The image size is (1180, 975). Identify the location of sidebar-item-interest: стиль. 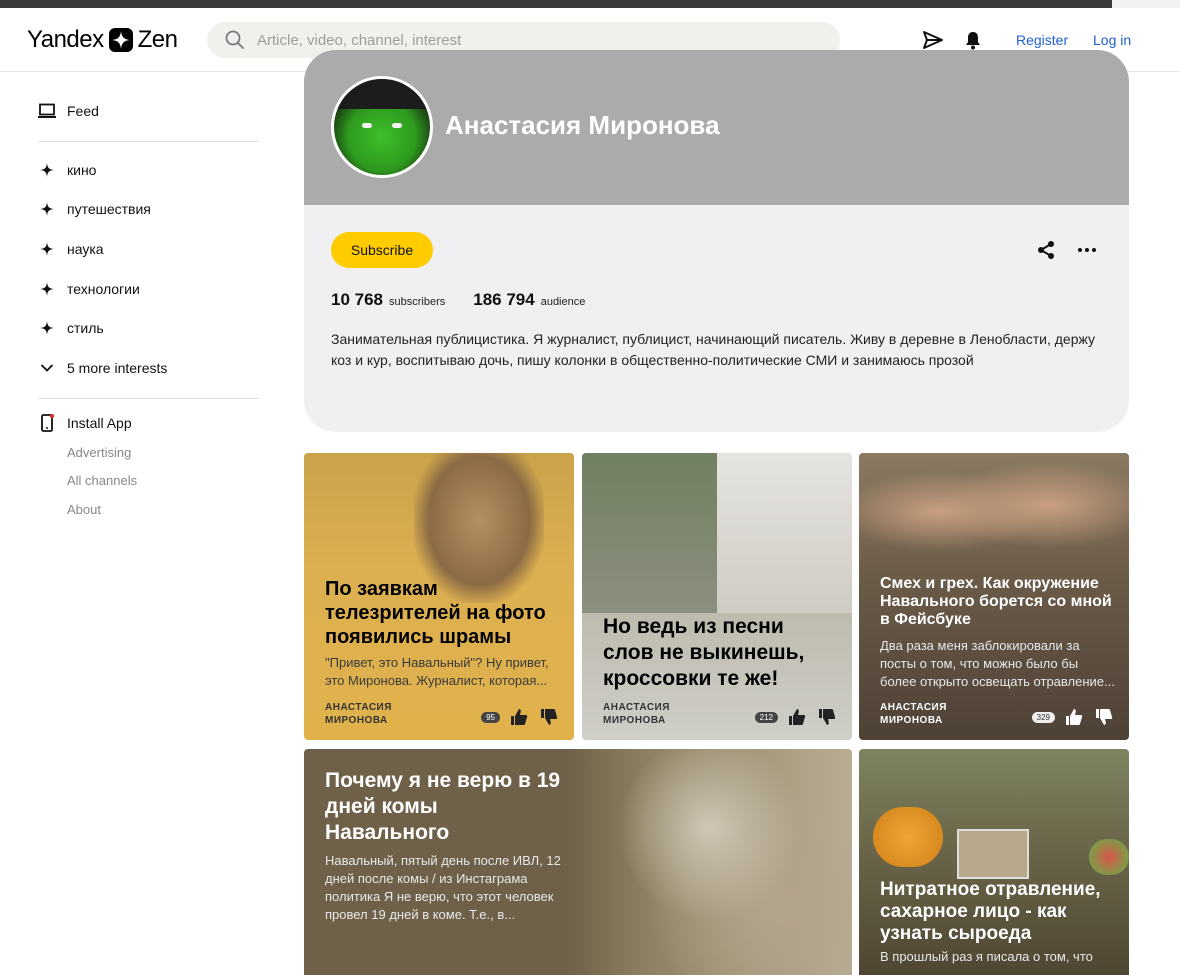
(71, 328).